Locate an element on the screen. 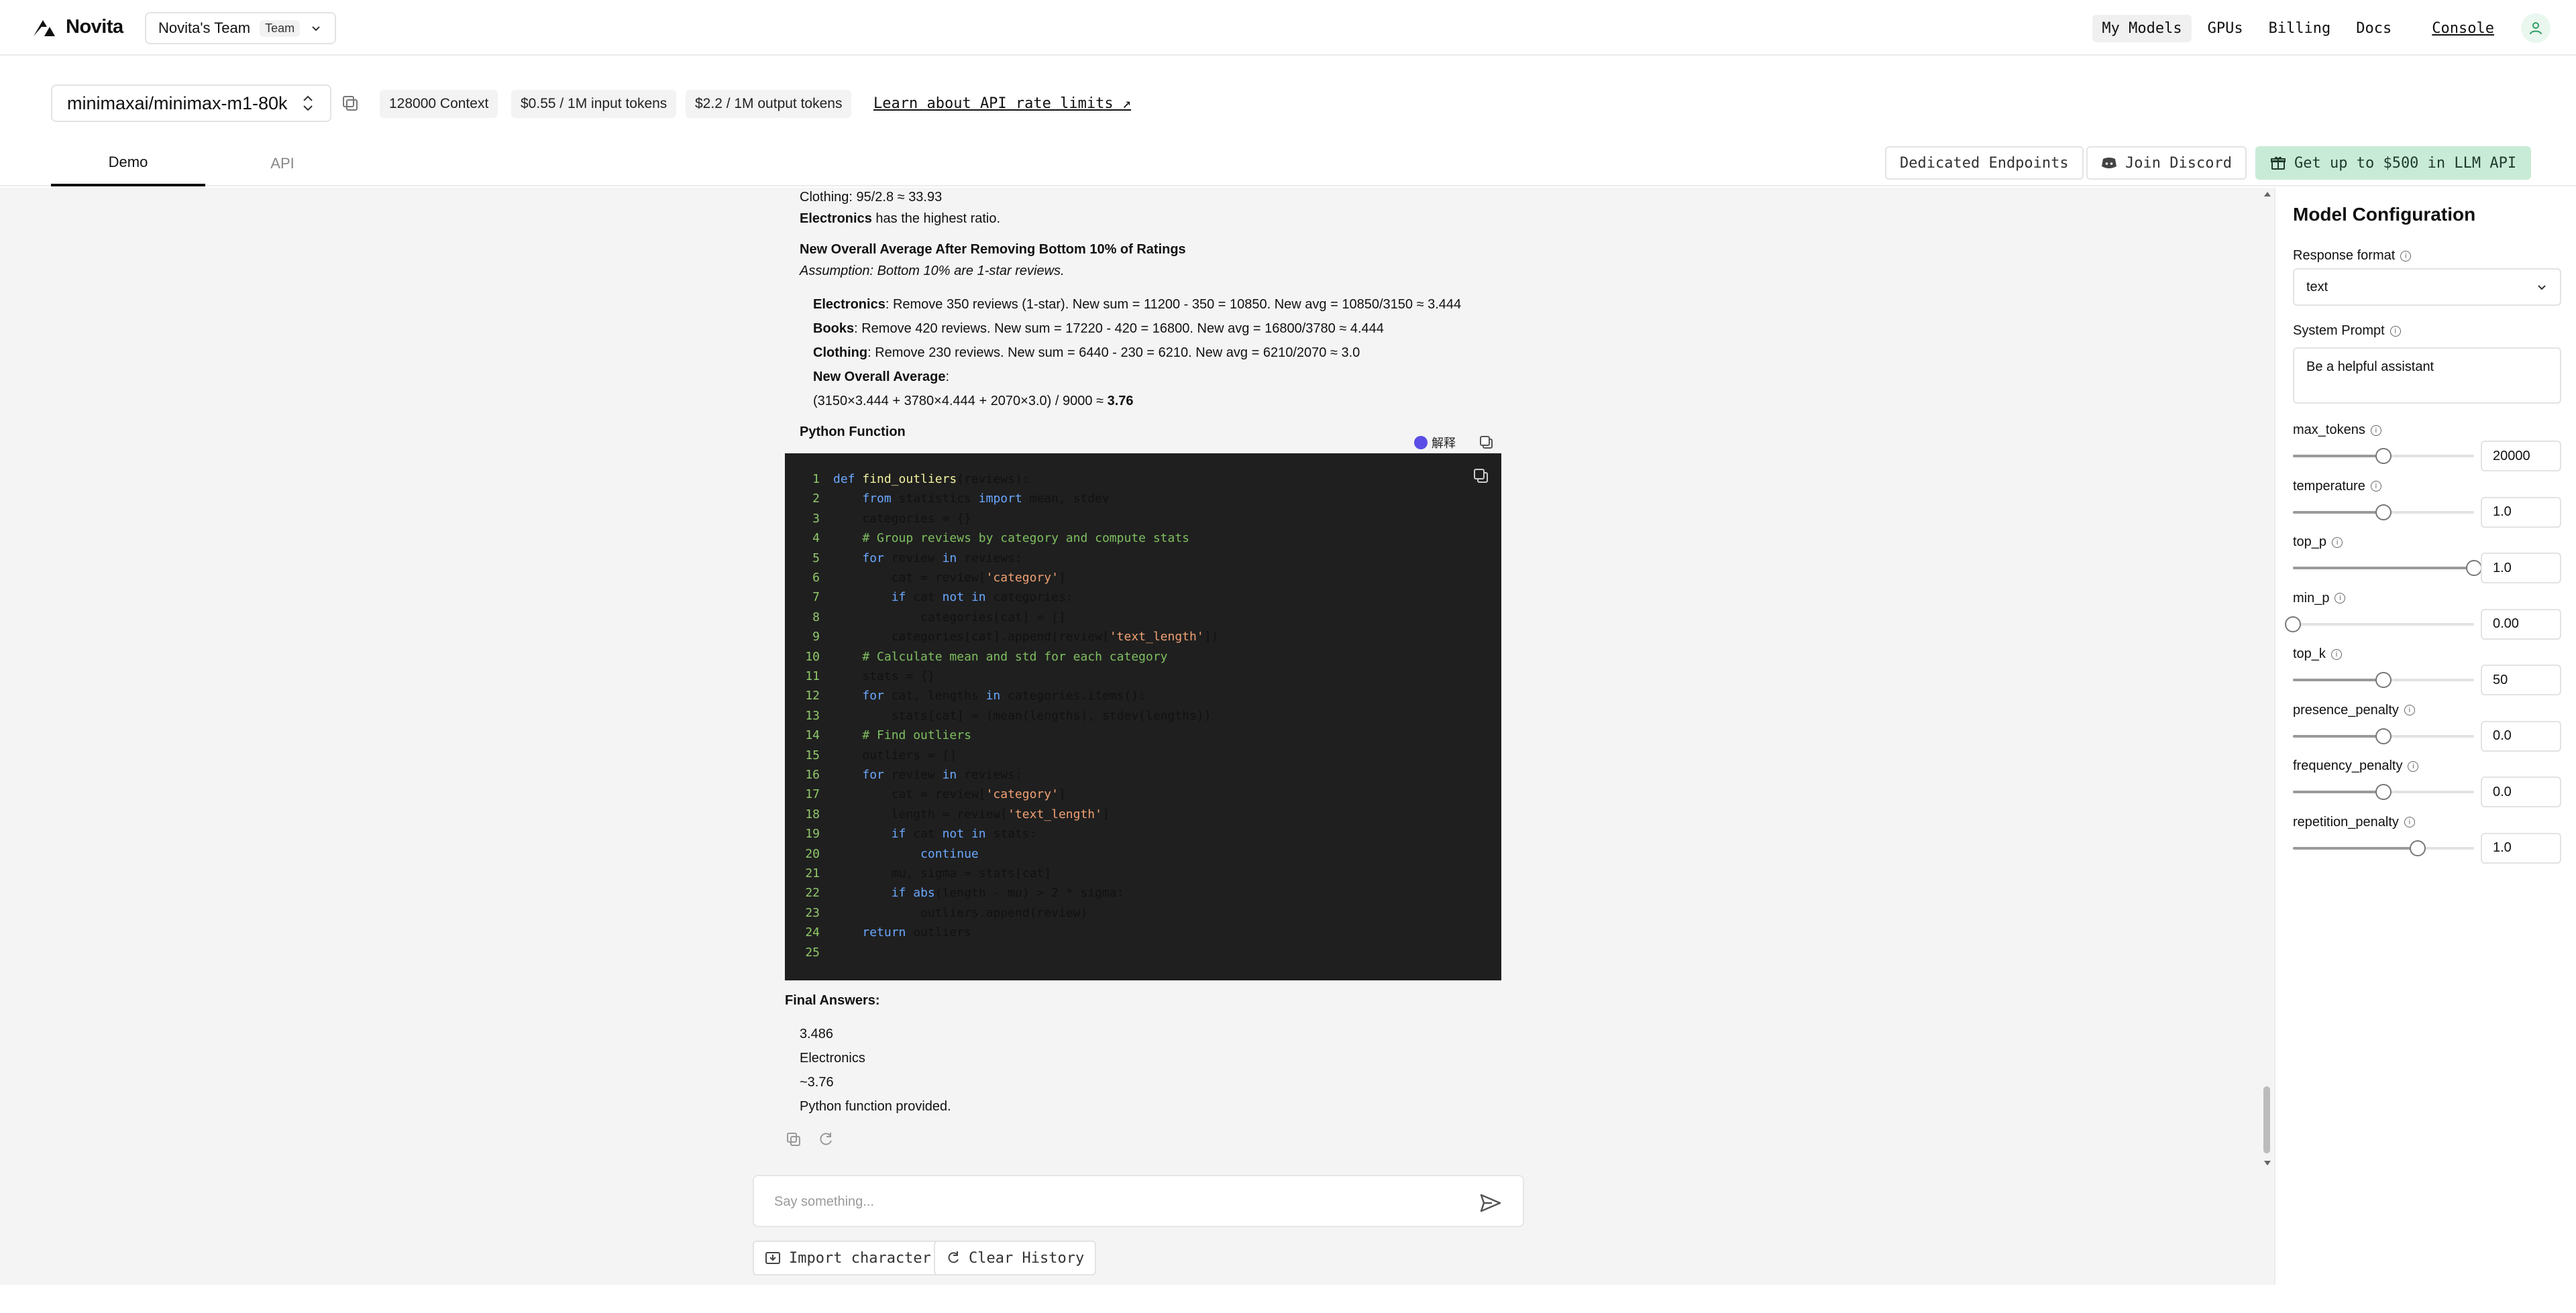 Image resolution: width=2576 pixels, height=1313 pixels. promo-button: Get up to $500 in LLM API is located at coordinates (2393, 163).